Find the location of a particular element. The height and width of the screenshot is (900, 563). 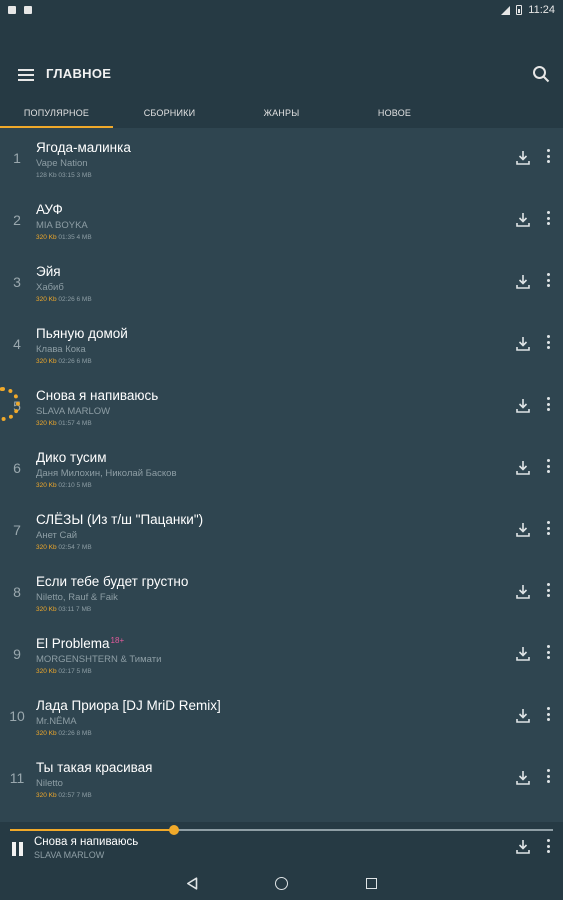

track-title: Ягода-малинка is located at coordinates (83, 147).